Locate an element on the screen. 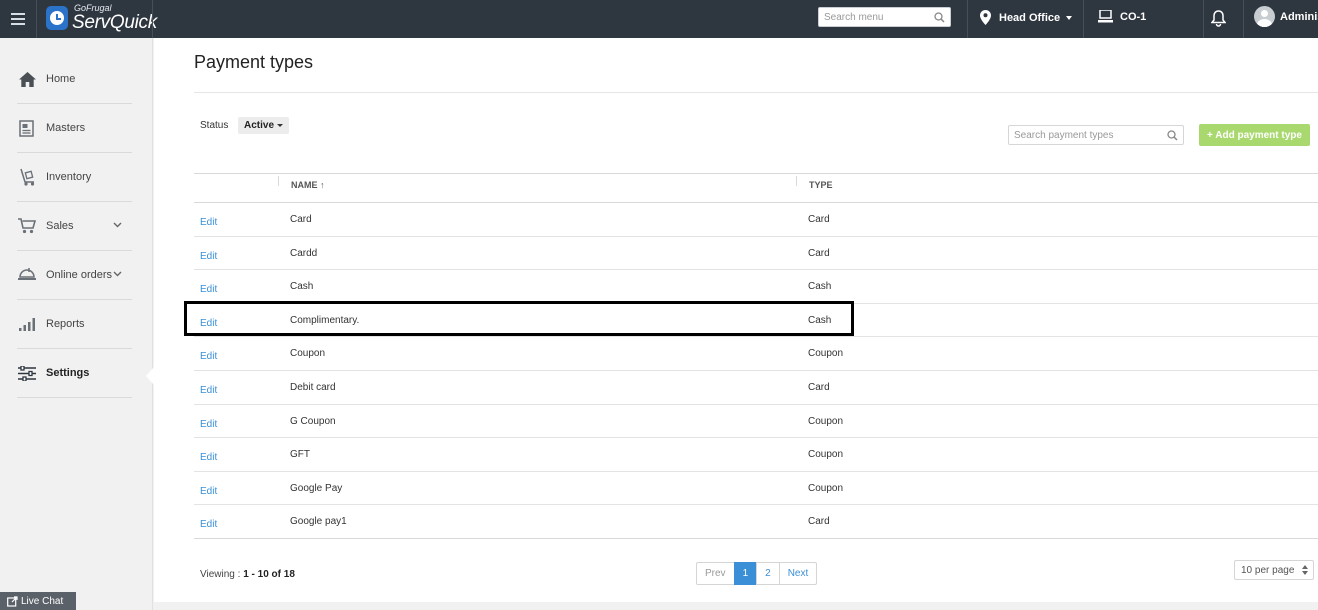 The height and width of the screenshot is (610, 1318). sidebar-item-home: Home is located at coordinates (74, 79).